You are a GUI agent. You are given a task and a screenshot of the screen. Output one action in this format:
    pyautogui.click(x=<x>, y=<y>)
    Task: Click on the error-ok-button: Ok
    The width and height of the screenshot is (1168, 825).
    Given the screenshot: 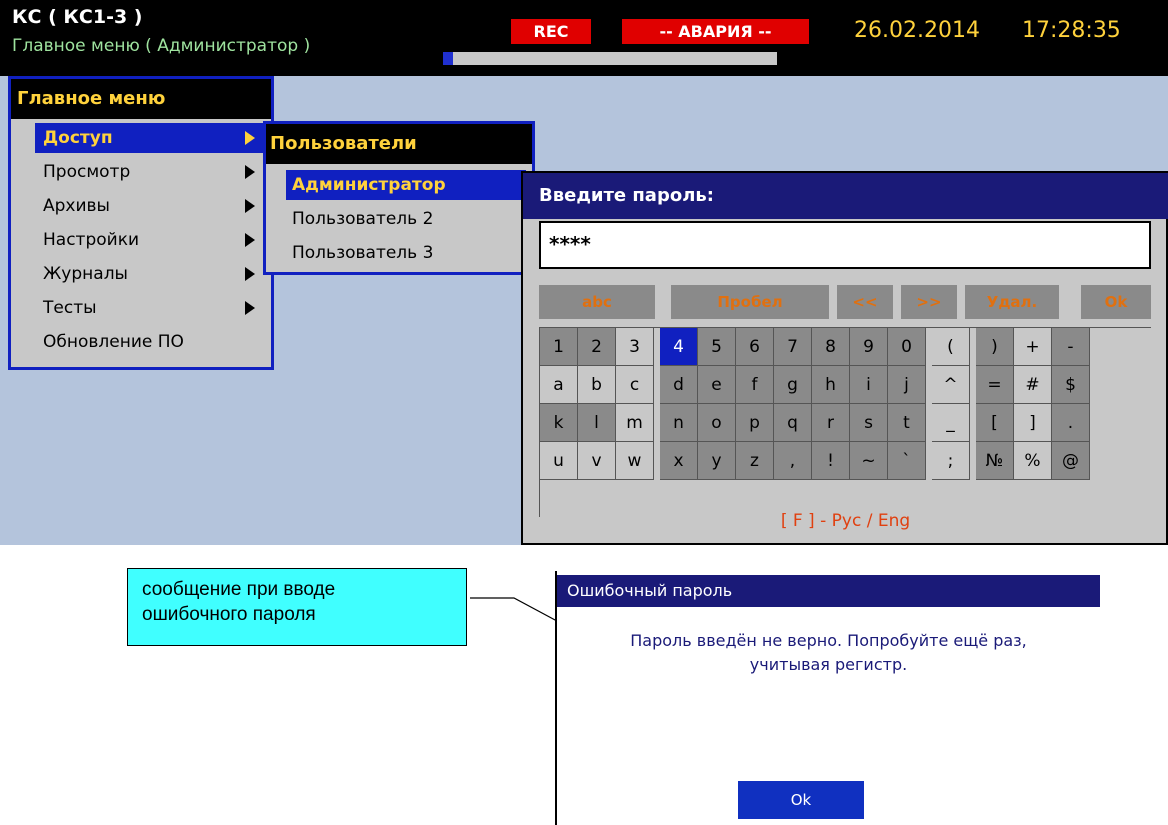 What is the action you would take?
    pyautogui.click(x=801, y=800)
    